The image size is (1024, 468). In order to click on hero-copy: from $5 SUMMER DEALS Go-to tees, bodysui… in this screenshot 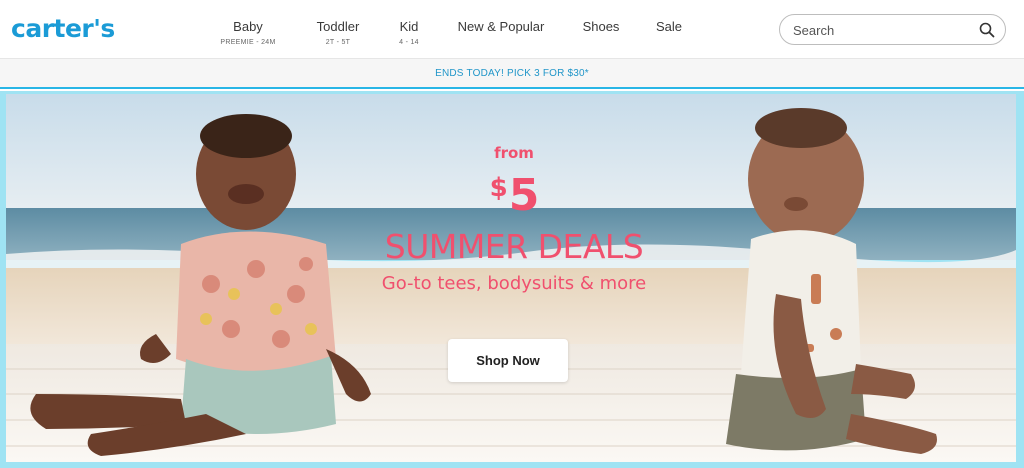, I will do `click(514, 219)`.